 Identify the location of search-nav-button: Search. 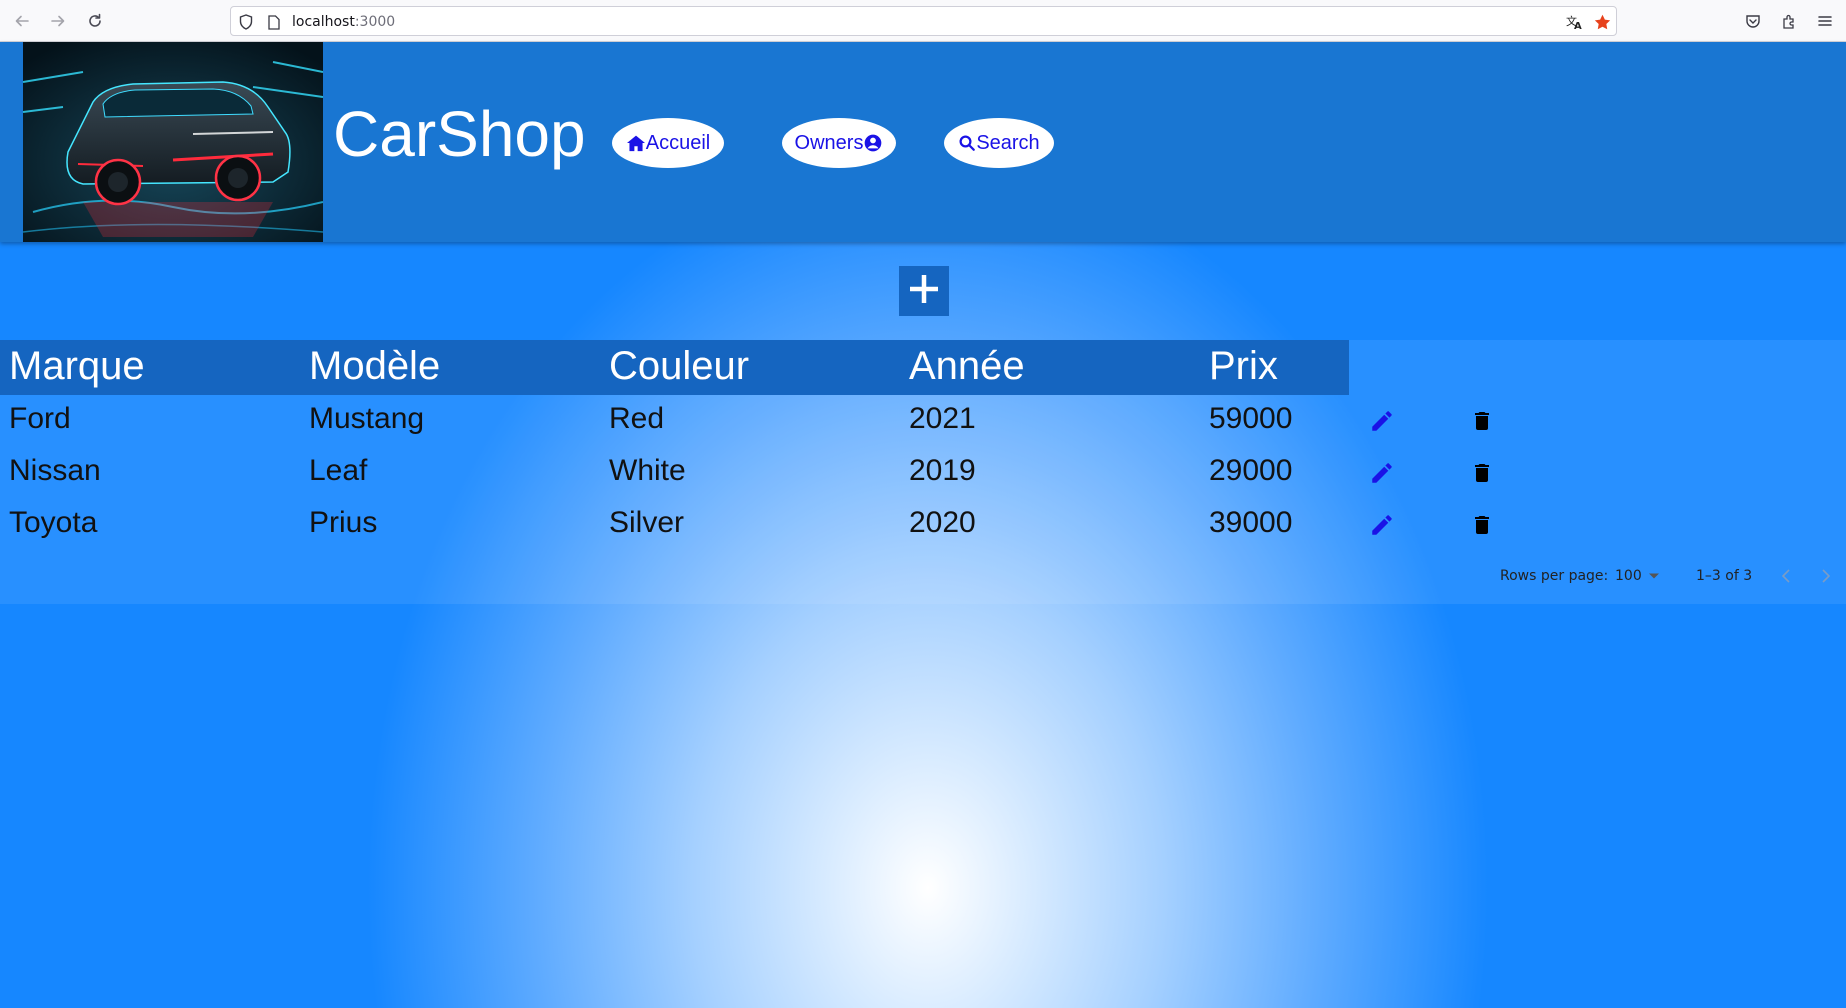
(999, 143).